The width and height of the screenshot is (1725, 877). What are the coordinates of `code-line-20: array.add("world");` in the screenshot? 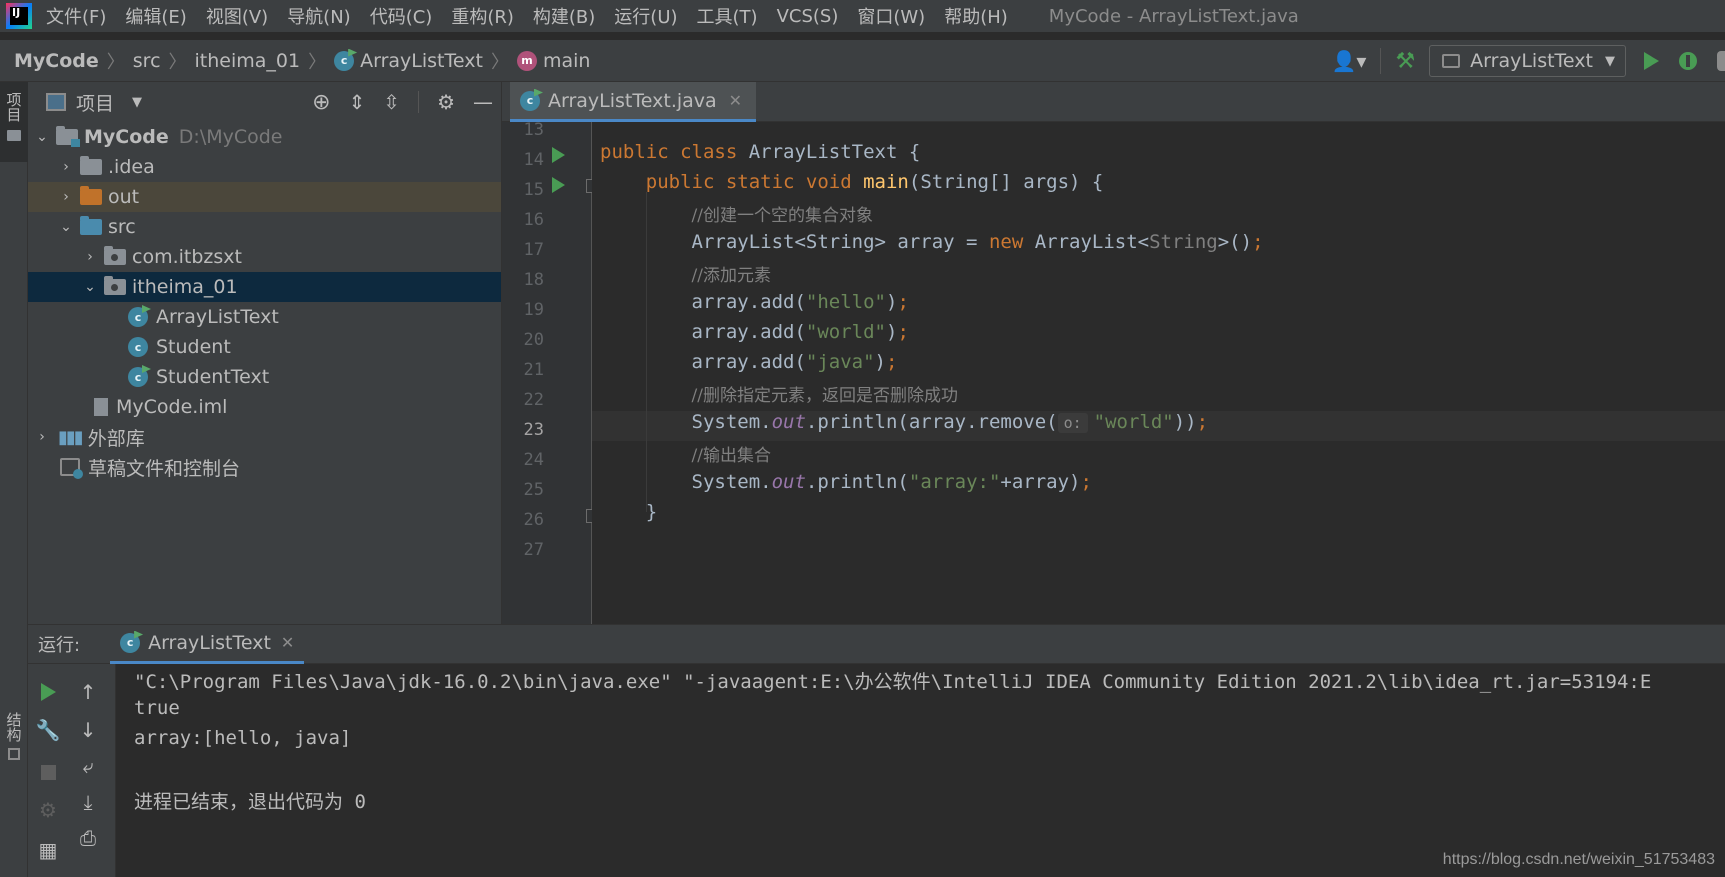 It's located at (754, 332).